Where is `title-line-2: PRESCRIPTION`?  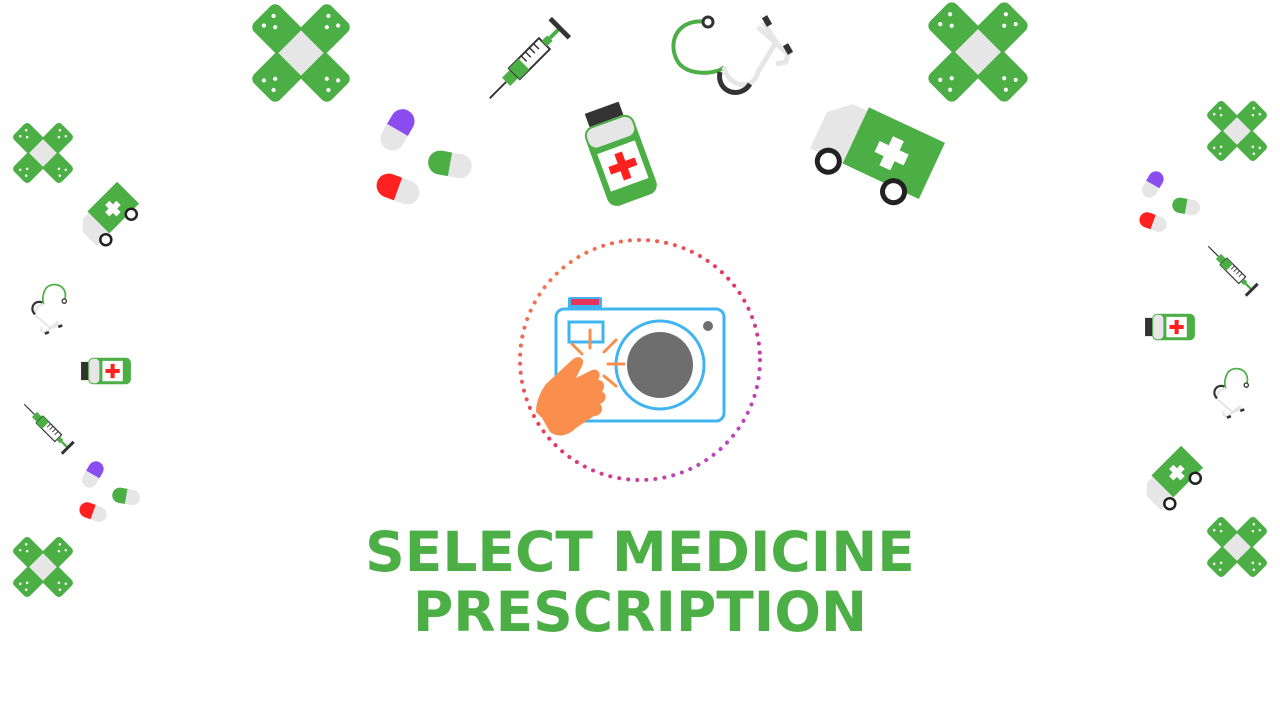 title-line-2: PRESCRIPTION is located at coordinates (640, 612).